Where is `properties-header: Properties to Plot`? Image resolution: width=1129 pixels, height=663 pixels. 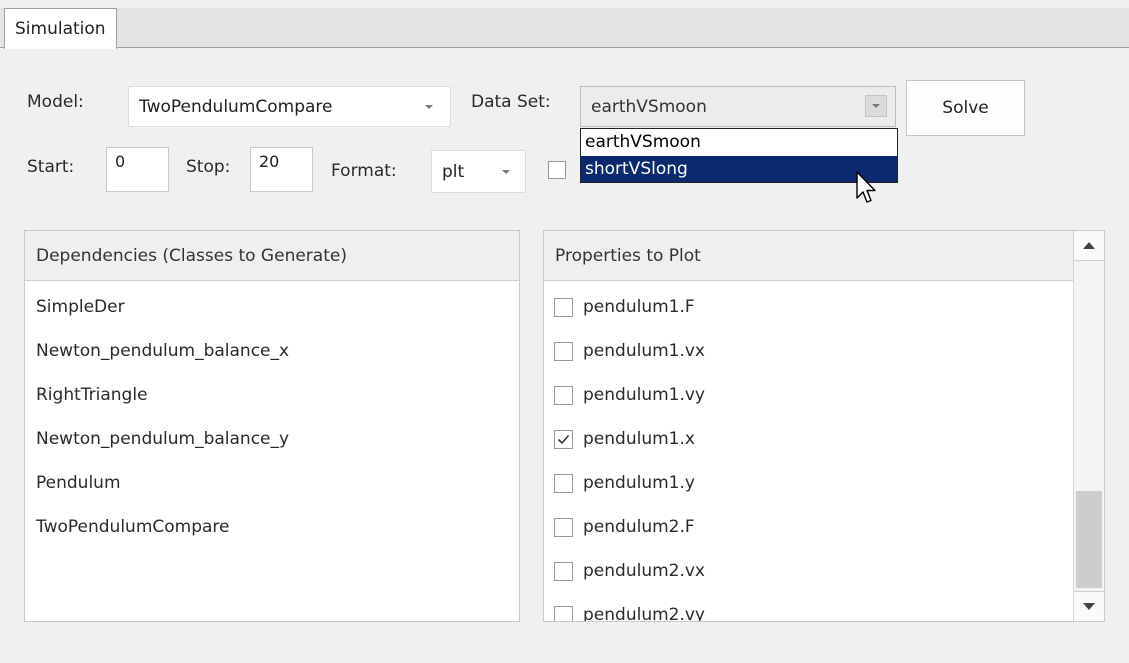
properties-header: Properties to Plot is located at coordinates (808, 256).